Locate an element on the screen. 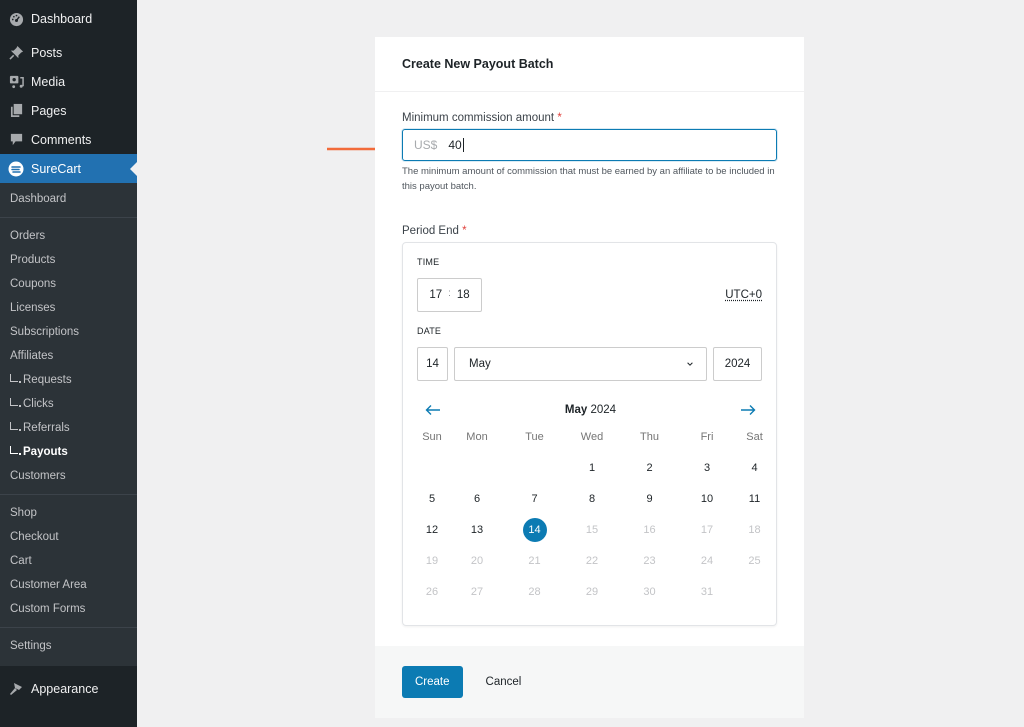 Image resolution: width=1024 pixels, height=727 pixels. calendar-month: May is located at coordinates (576, 410).